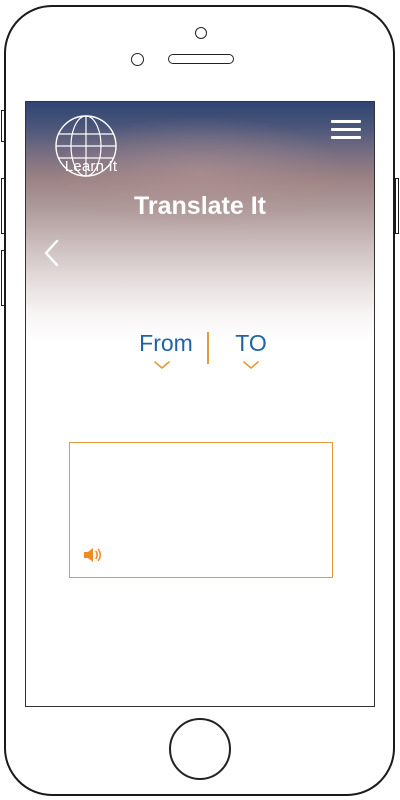 The width and height of the screenshot is (400, 800). I want to click on chevron-left-icon, so click(51, 253).